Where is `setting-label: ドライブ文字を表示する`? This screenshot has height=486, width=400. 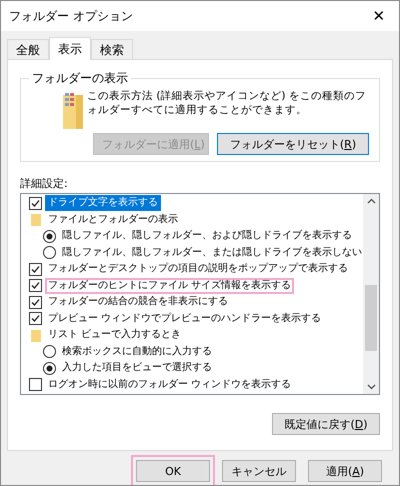 setting-label: ドライブ文字を表示する is located at coordinates (103, 203).